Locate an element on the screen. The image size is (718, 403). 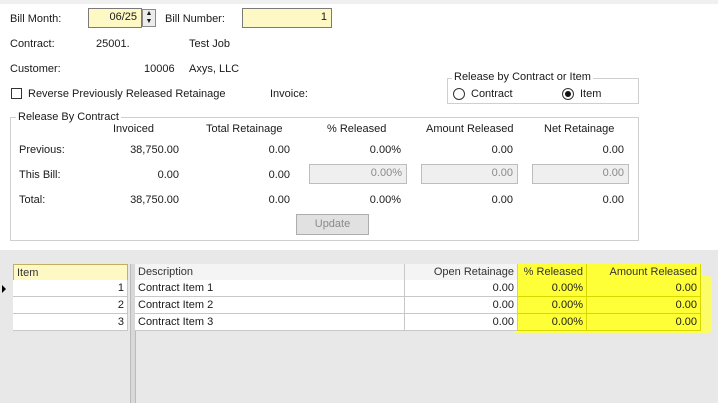
update-button: Update is located at coordinates (332, 224).